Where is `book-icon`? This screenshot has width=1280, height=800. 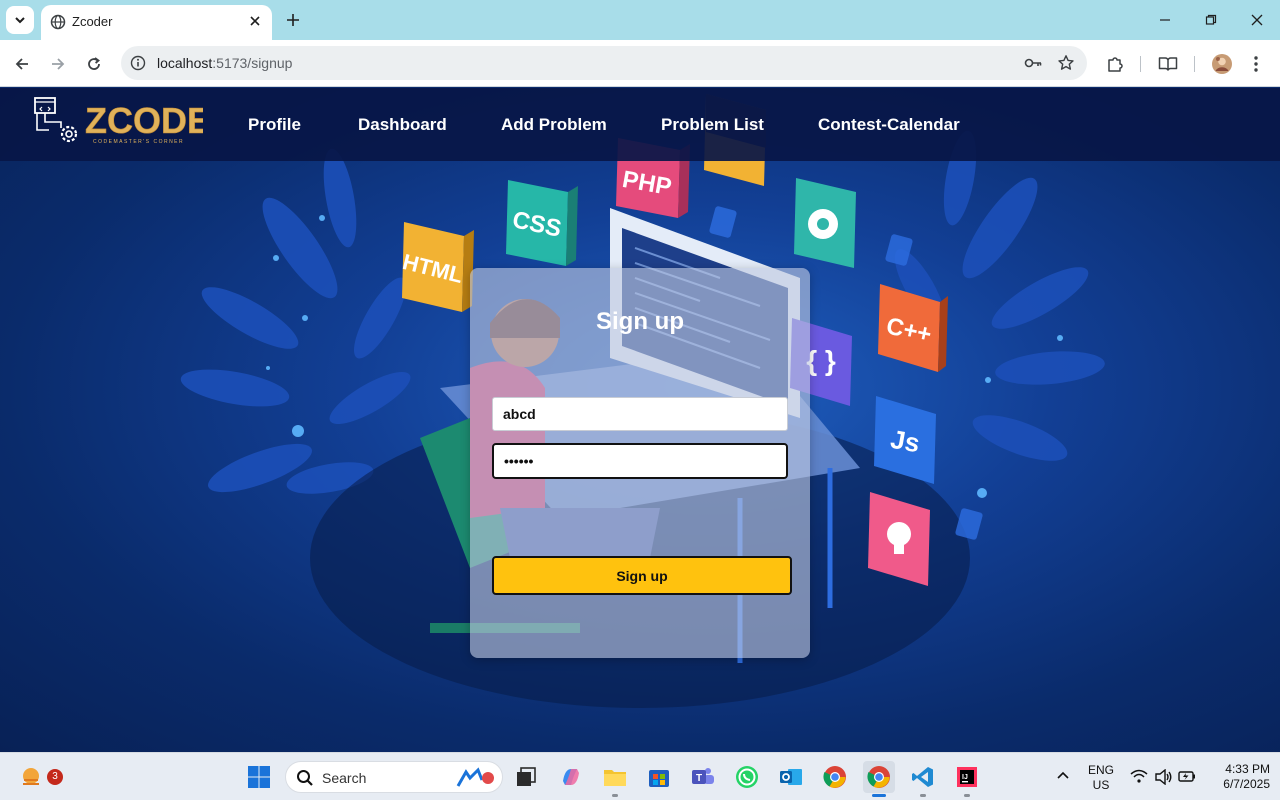
book-icon is located at coordinates (1168, 64).